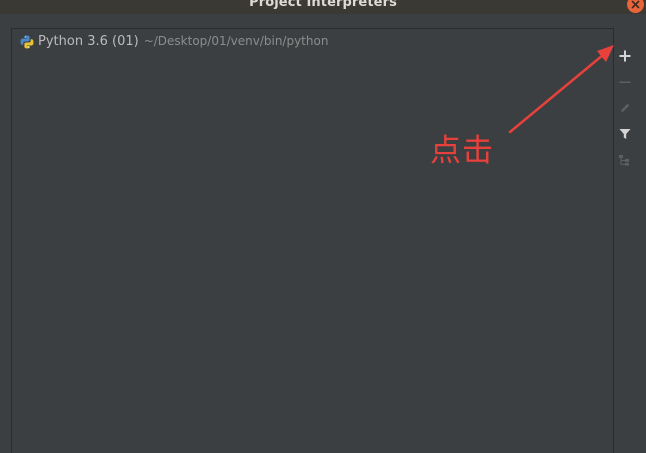  I want to click on add-interpreter-button, so click(625, 56).